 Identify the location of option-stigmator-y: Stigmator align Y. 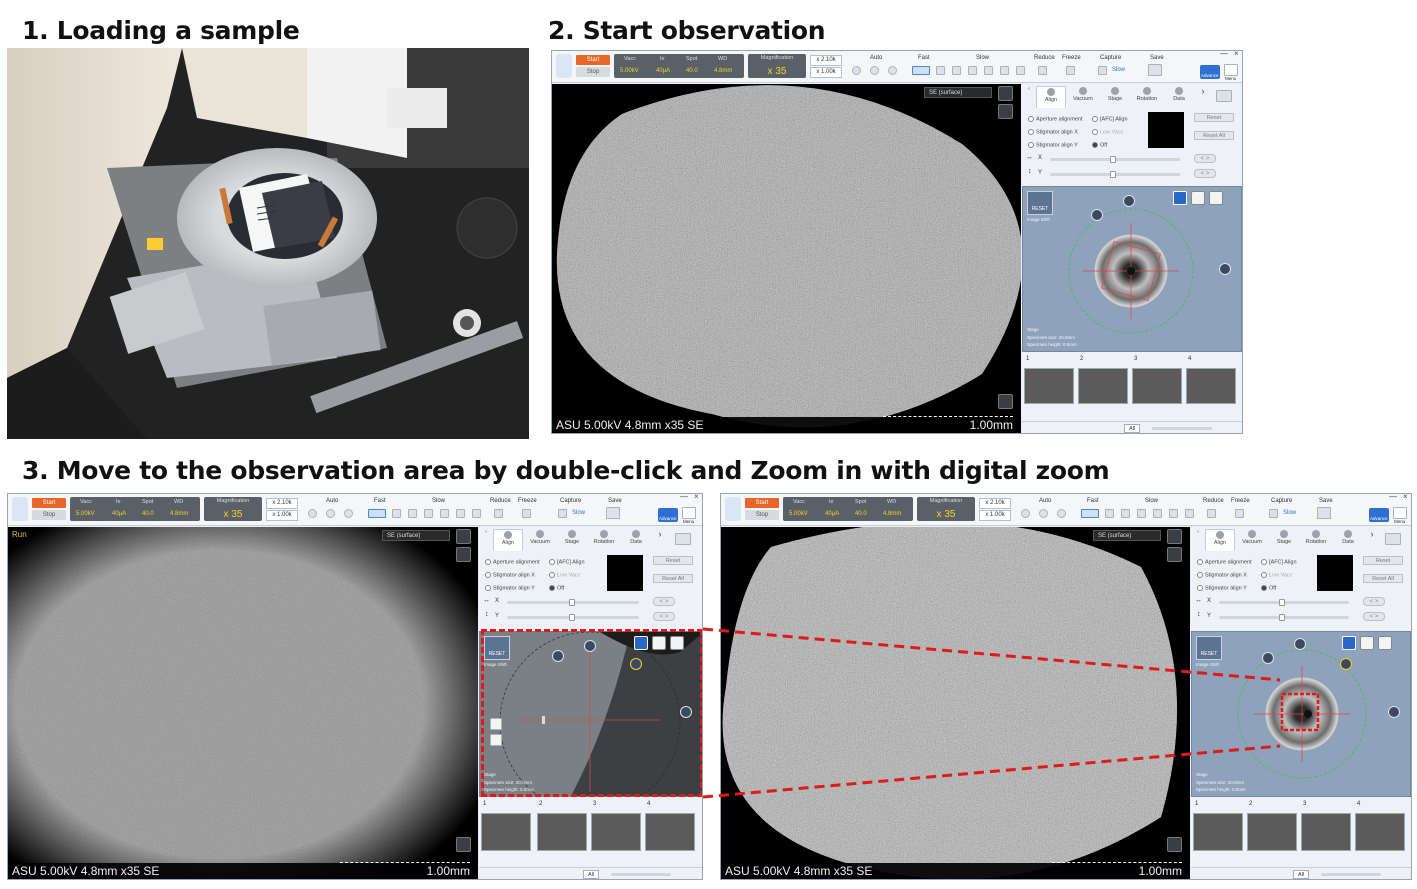
(1222, 588).